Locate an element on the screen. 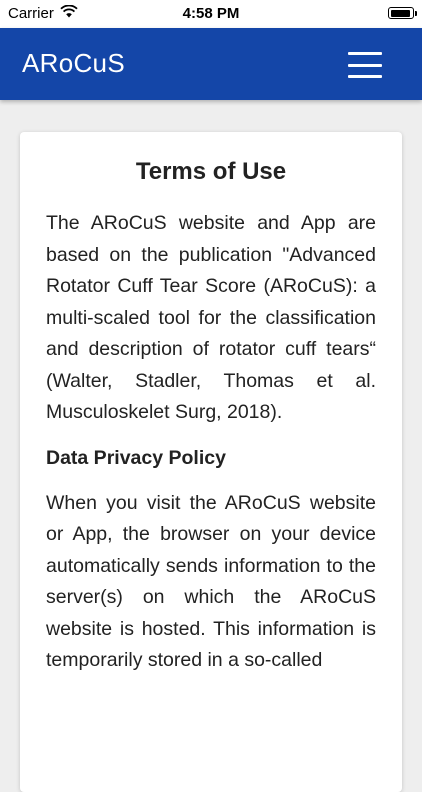  status-time: 4:58 PM is located at coordinates (211, 13).